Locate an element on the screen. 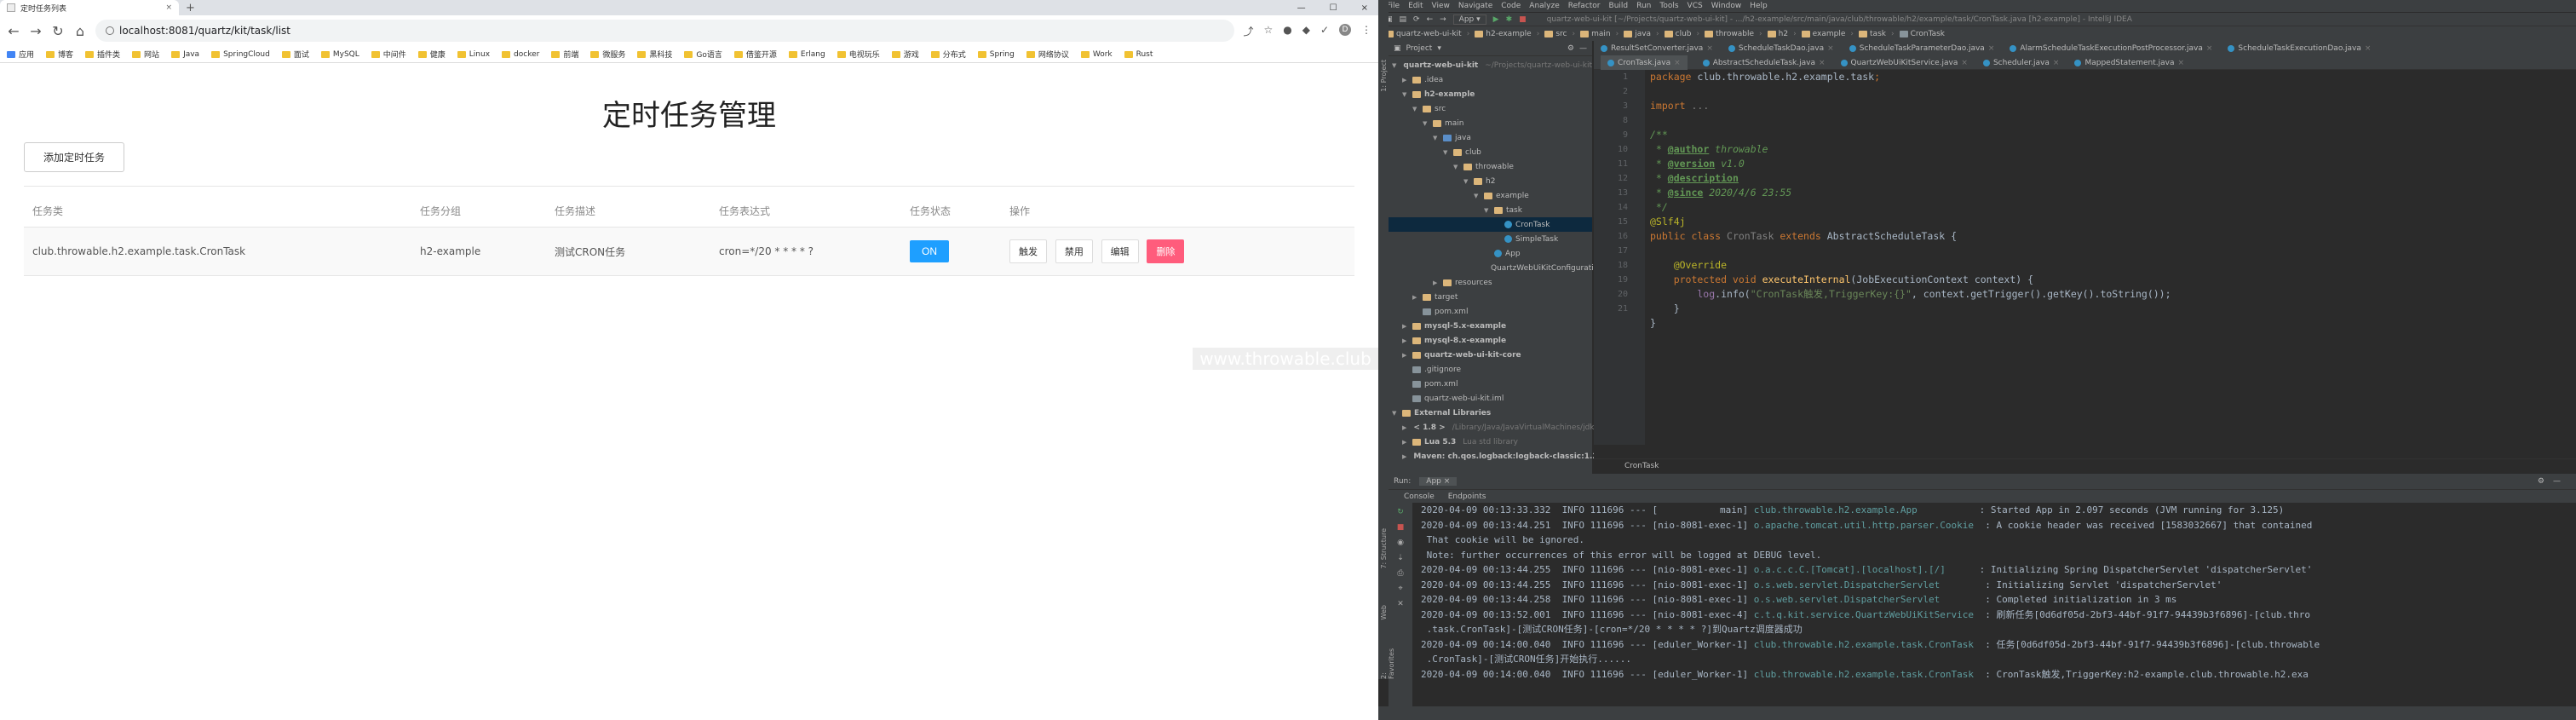 The width and height of the screenshot is (2576, 720). bookmark-item: Java is located at coordinates (185, 54).